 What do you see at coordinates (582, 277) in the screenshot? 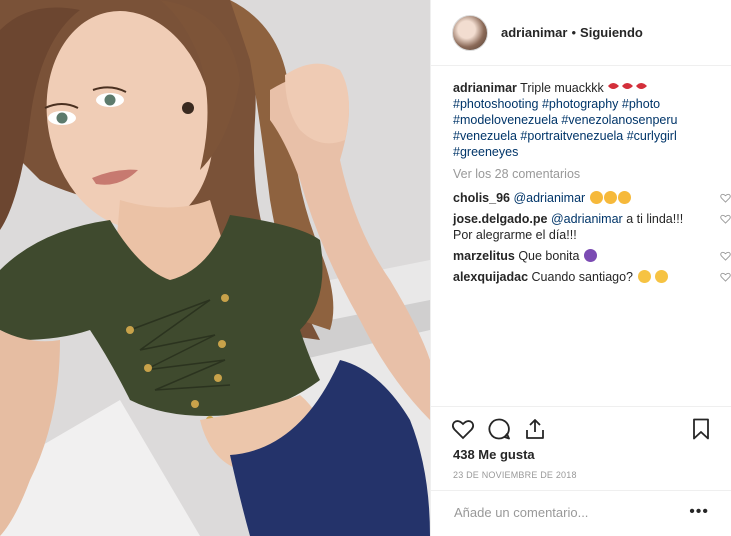
I see `comment-text: Cuando santiago?` at bounding box center [582, 277].